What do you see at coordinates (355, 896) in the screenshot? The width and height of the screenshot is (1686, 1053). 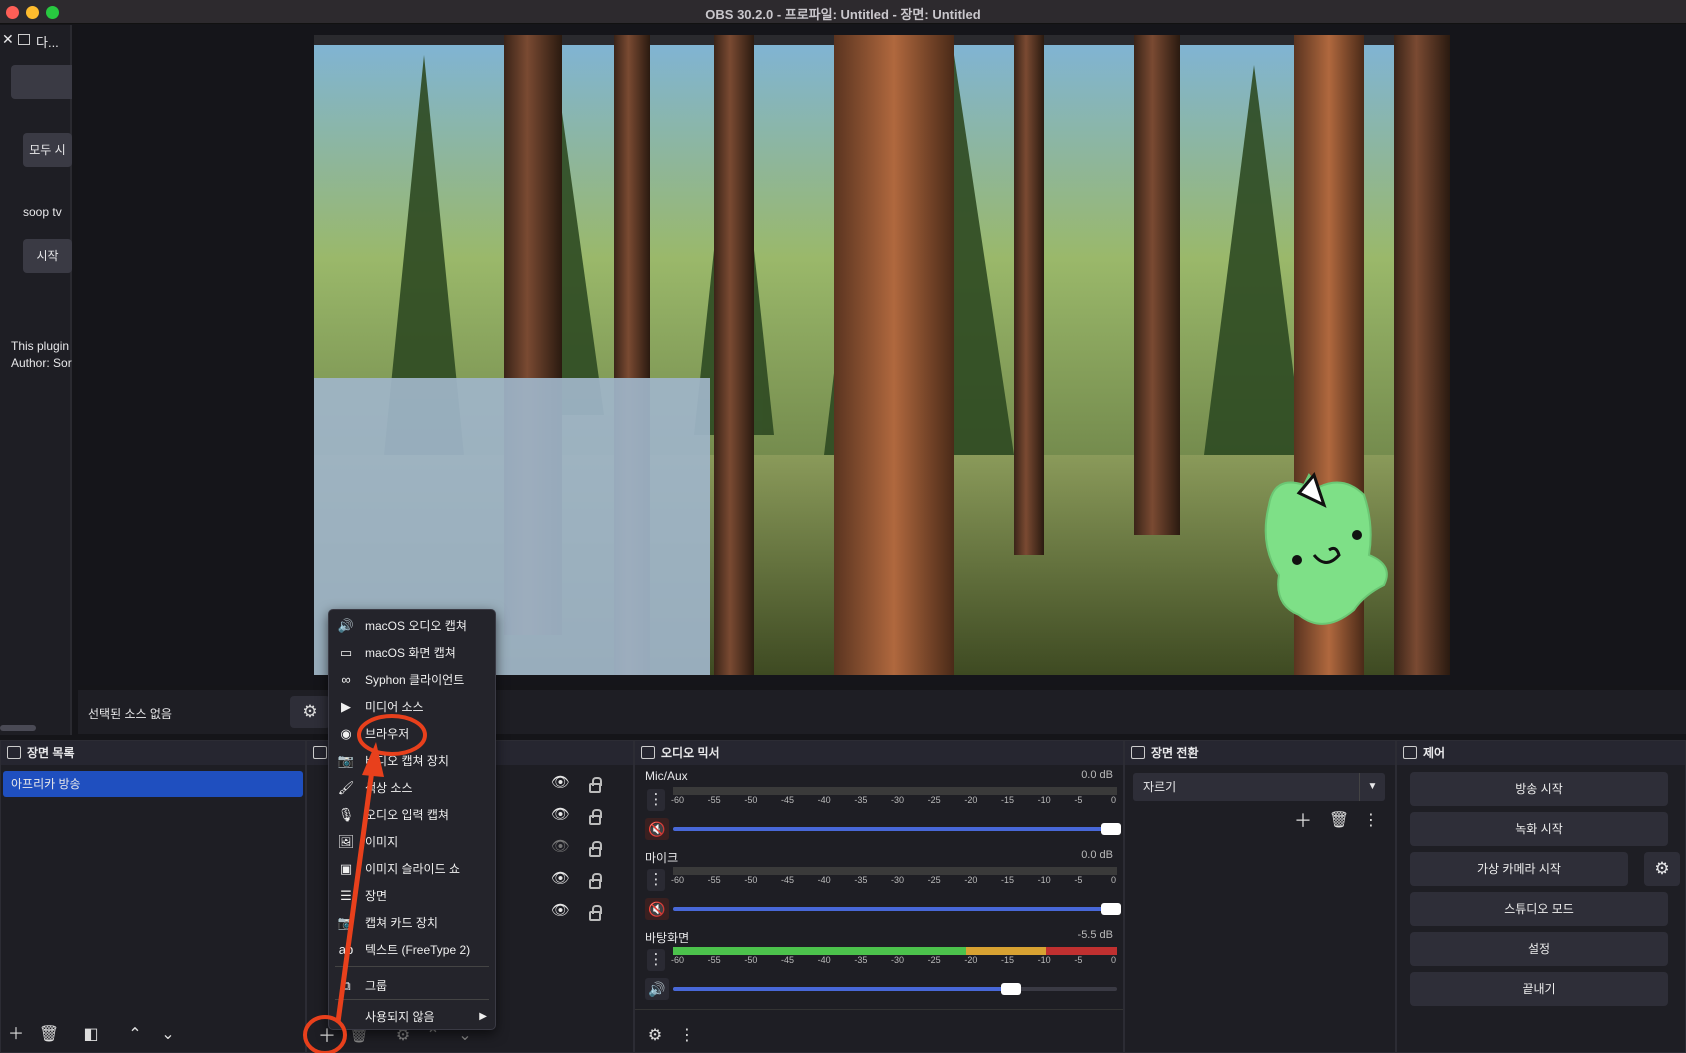 I see `arrow-line` at bounding box center [355, 896].